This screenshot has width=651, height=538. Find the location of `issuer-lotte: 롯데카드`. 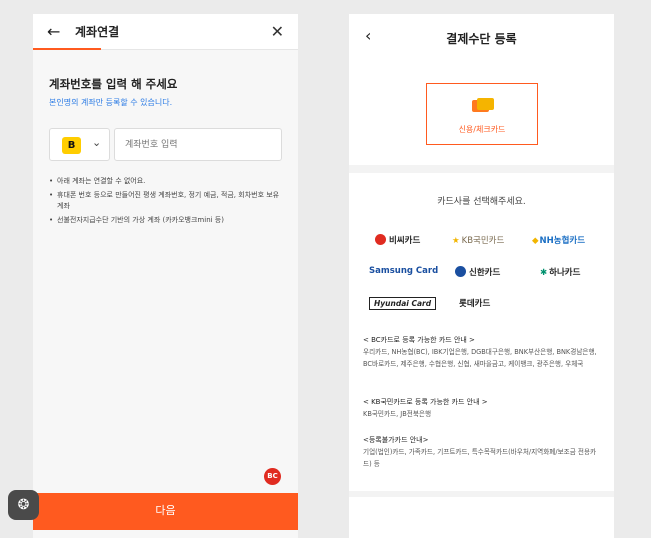

issuer-lotte: 롯데카드 is located at coordinates (474, 303).